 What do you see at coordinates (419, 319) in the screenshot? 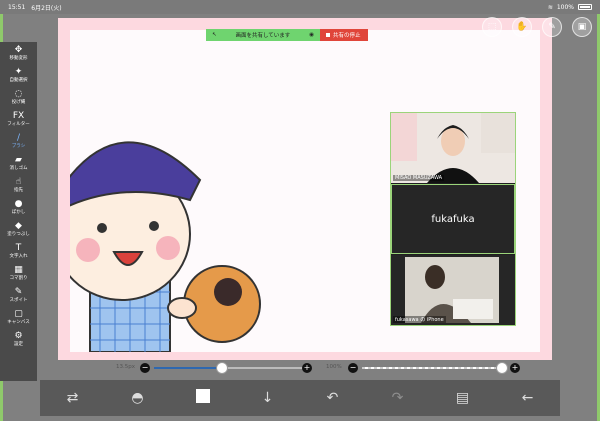
I see `participant-name: fukasawa の iPhone` at bounding box center [419, 319].